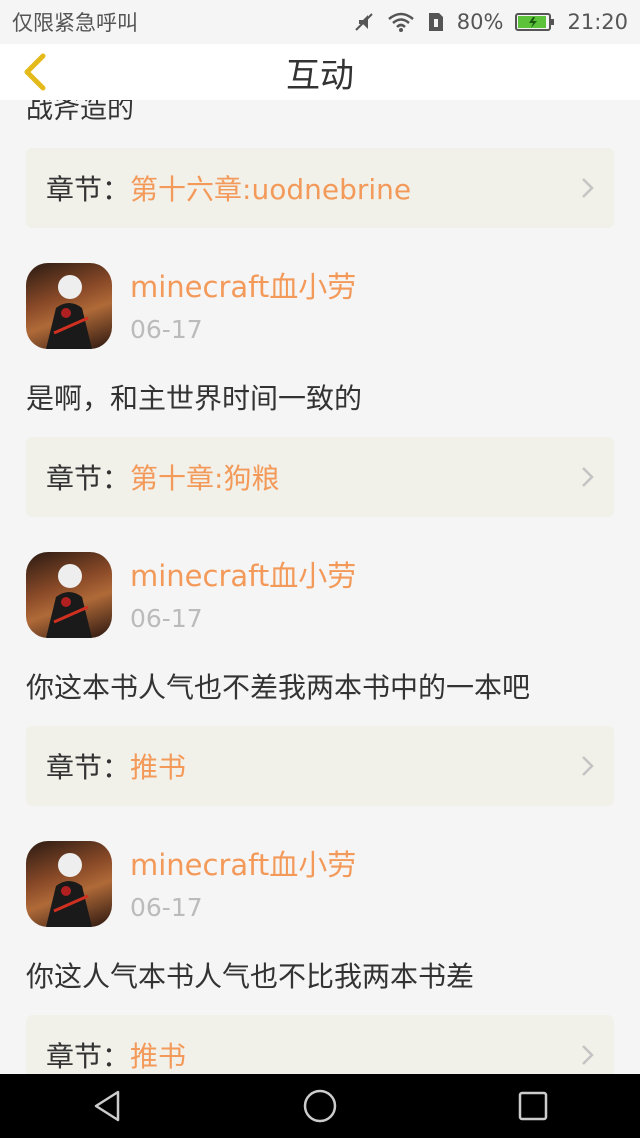  Describe the element at coordinates (194, 398) in the screenshot. I see `comment-text: 是啊，和主世界时间一致的` at that location.